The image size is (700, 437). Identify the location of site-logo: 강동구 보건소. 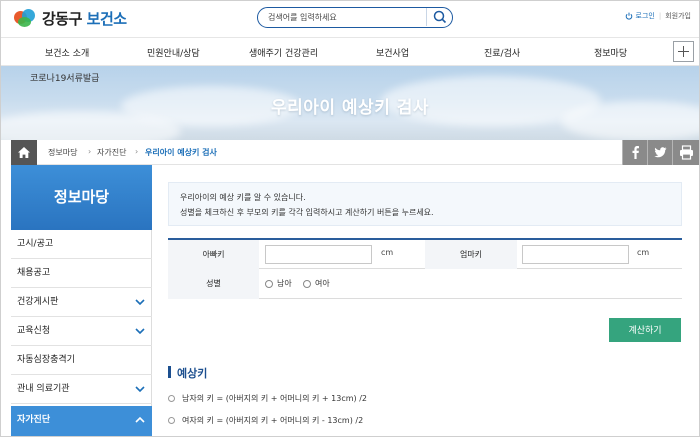
(70, 18).